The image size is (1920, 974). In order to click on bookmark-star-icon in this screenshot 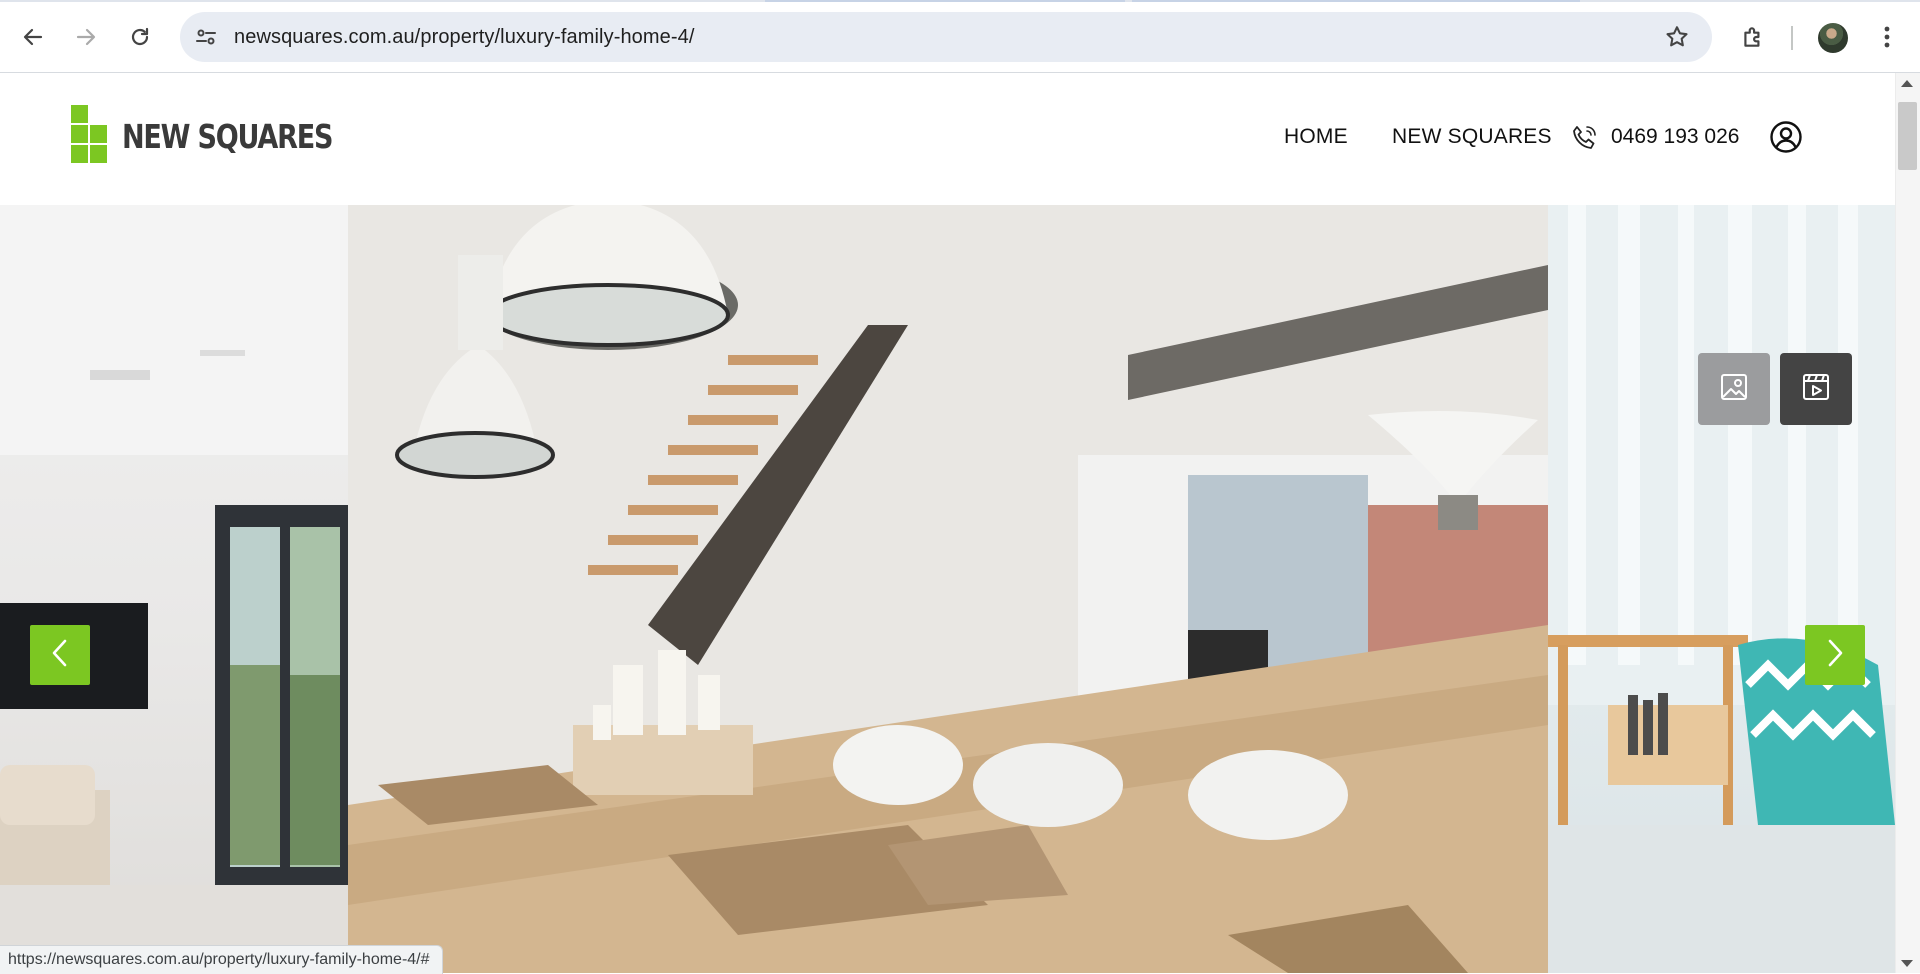, I will do `click(1677, 39)`.